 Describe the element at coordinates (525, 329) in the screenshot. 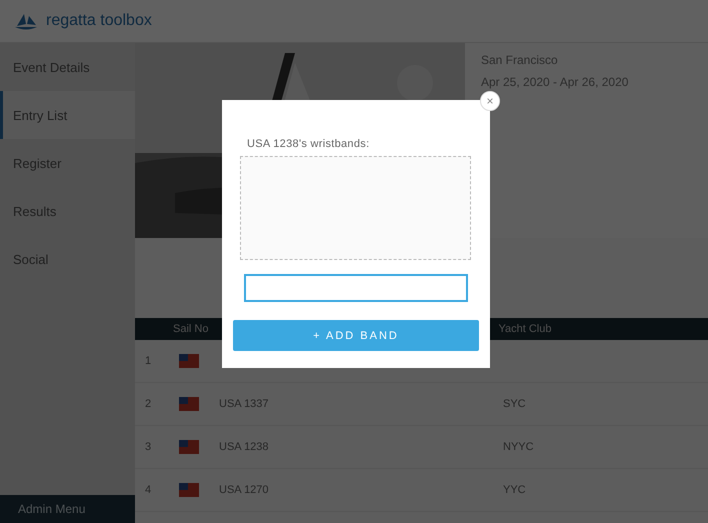

I see `column-header: Yacht Club` at that location.